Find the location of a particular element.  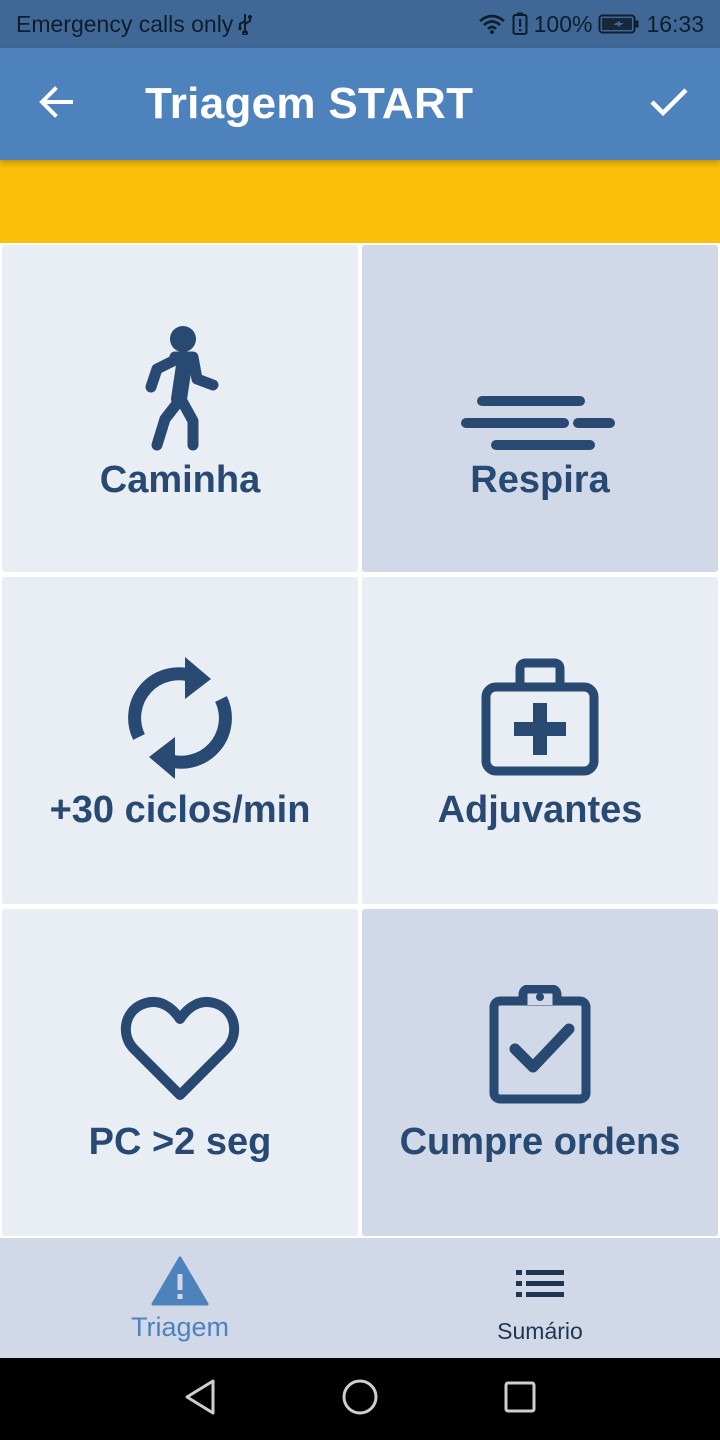

tile-label: Cumpre ordens is located at coordinates (540, 1142).